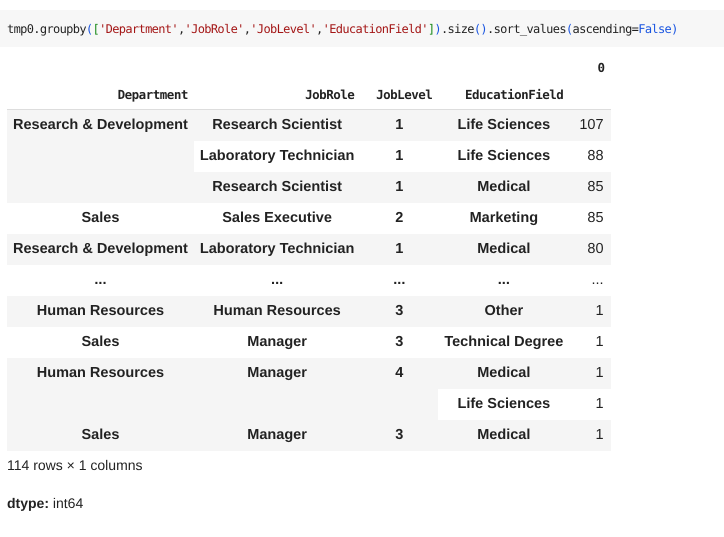 This screenshot has height=537, width=724. Describe the element at coordinates (504, 311) in the screenshot. I see `index-cell: Other` at that location.